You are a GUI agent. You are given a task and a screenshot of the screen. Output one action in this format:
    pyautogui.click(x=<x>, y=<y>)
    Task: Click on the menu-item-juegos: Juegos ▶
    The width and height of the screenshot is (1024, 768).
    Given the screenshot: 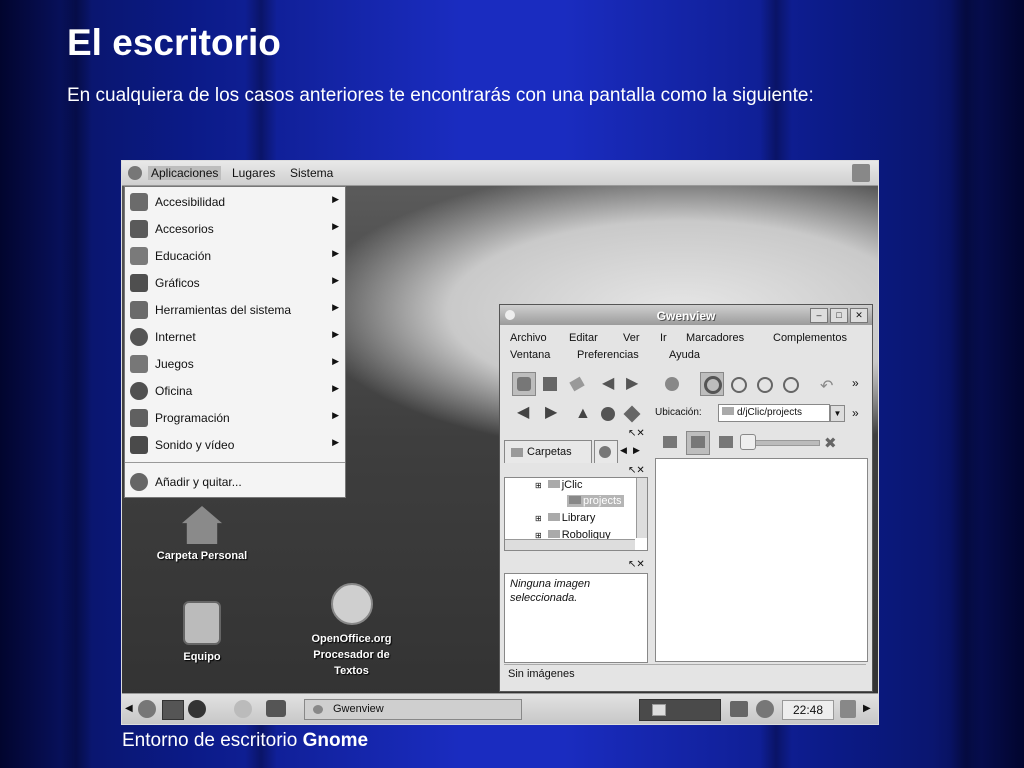 What is the action you would take?
    pyautogui.click(x=235, y=364)
    